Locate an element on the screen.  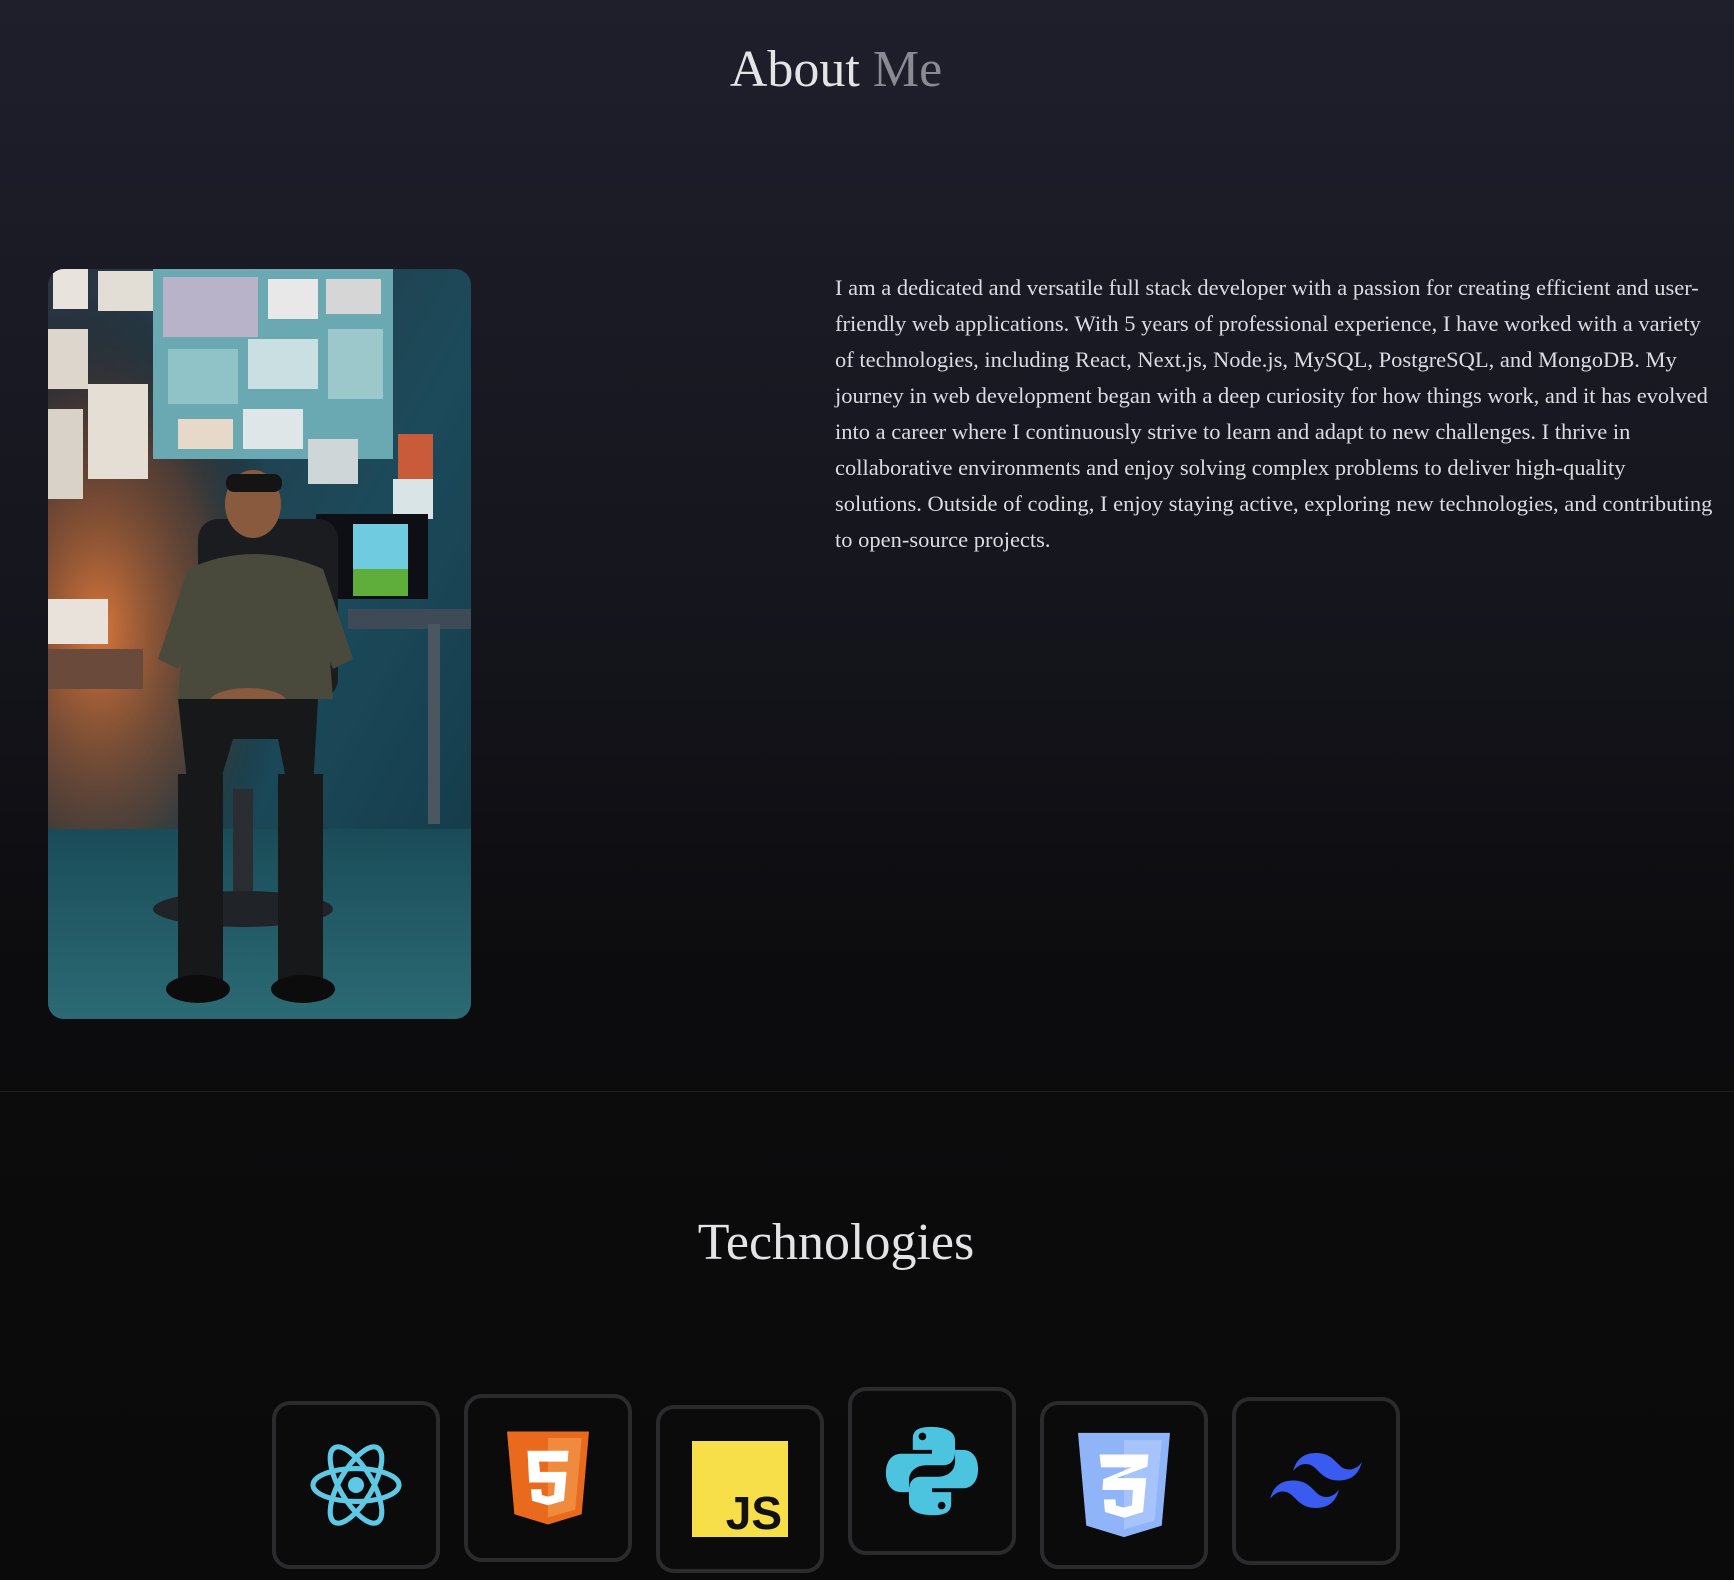
svg-text: JS is located at coordinates (754, 1512).